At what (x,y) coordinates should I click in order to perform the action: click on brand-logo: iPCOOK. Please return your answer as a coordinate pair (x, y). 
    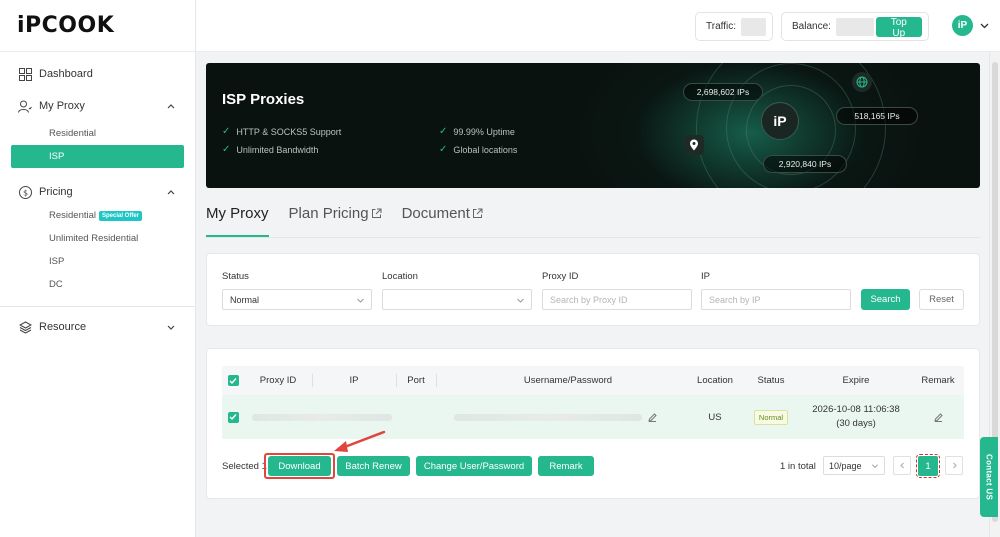
    Looking at the image, I should click on (97, 26).